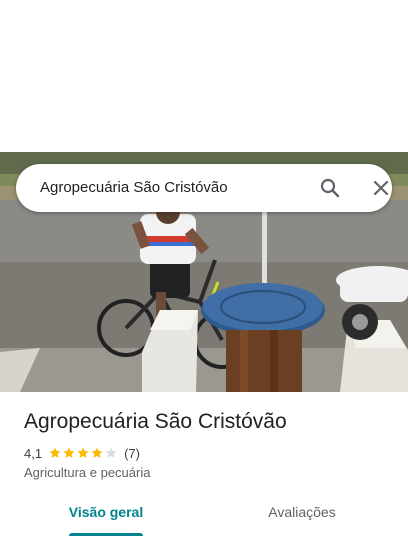  Describe the element at coordinates (132, 453) in the screenshot. I see `review-count: (7)` at that location.